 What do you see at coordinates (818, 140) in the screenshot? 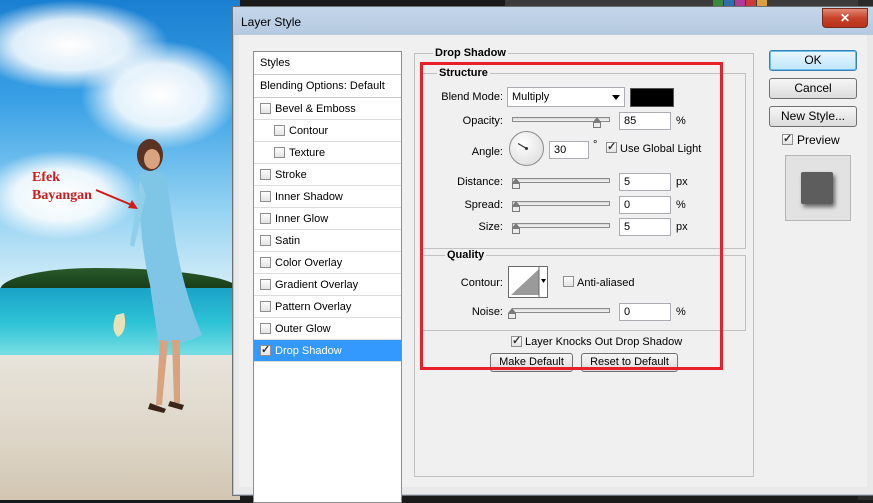
I see `preview-label: Preview` at bounding box center [818, 140].